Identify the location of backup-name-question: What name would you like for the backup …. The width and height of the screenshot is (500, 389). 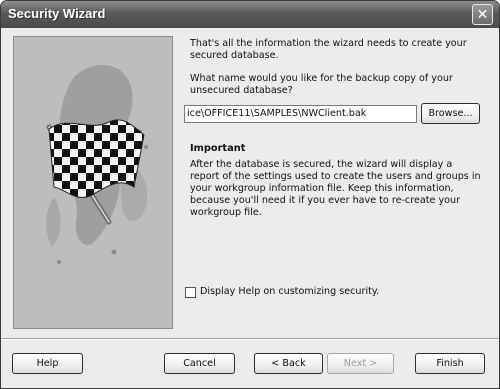
(321, 84).